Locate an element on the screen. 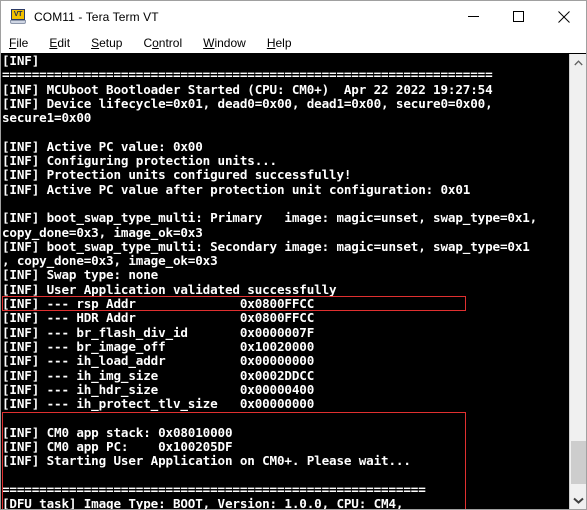 The height and width of the screenshot is (510, 587). window-title: COM11 - Tera Term VT is located at coordinates (96, 16).